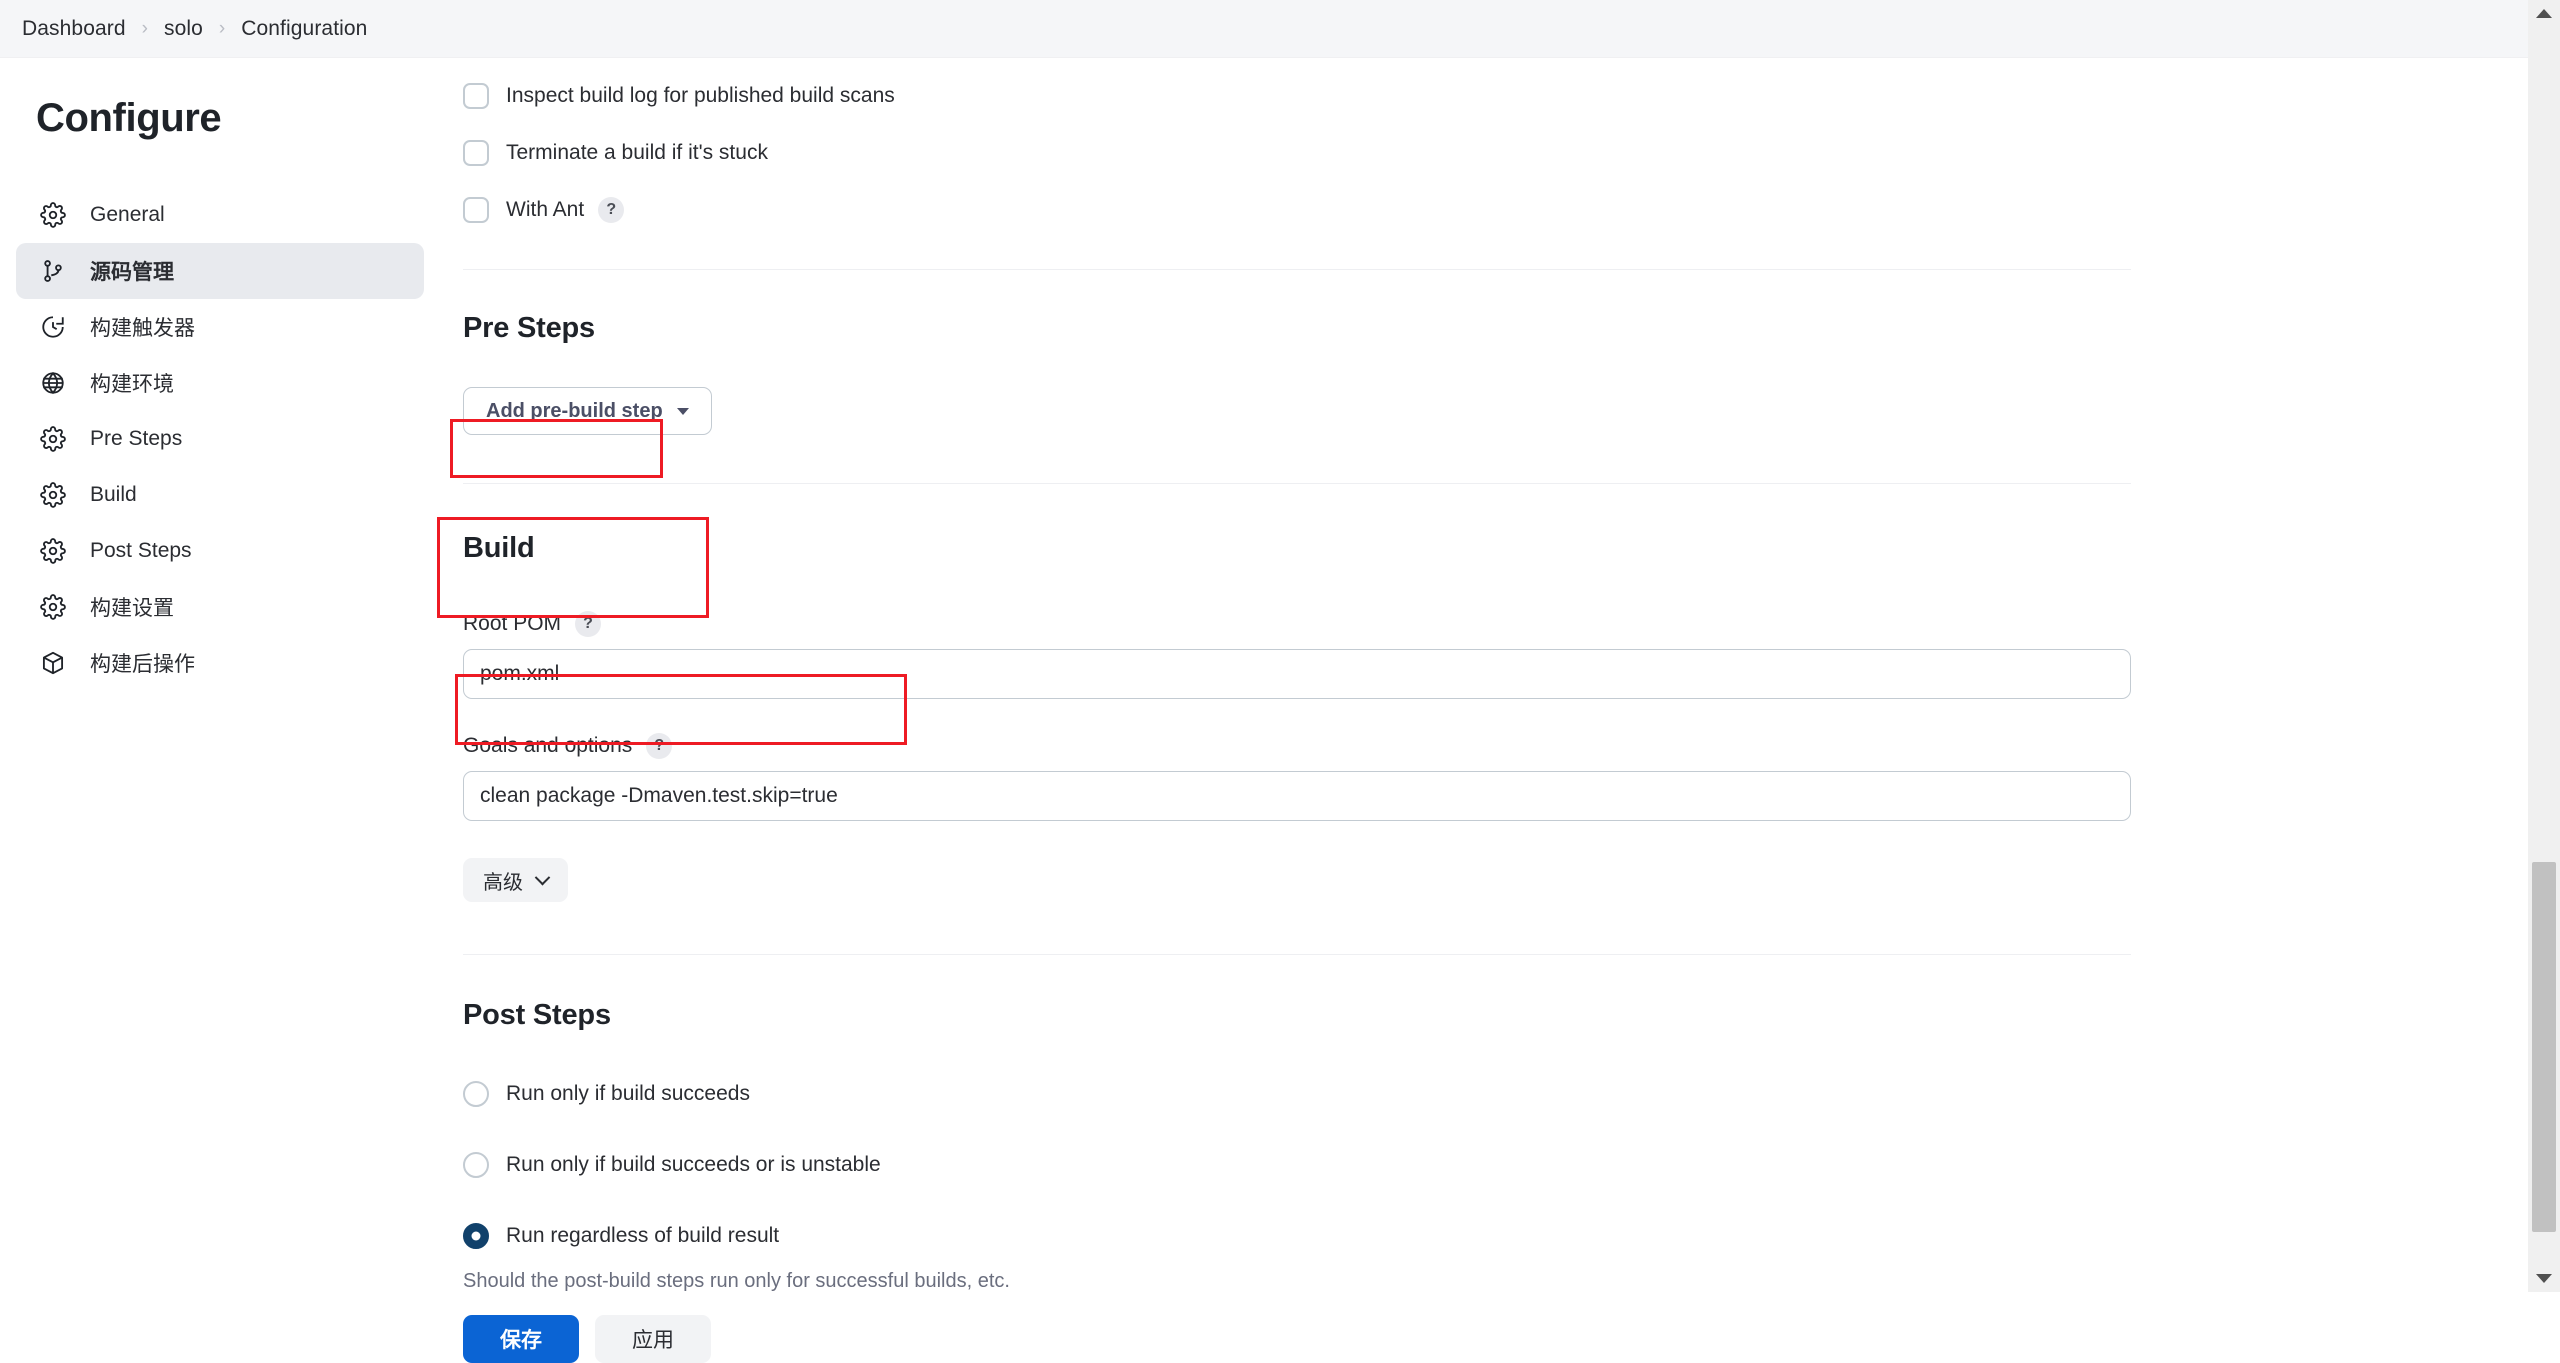 The height and width of the screenshot is (1363, 2560). Describe the element at coordinates (1264, 29) in the screenshot. I see `breadcrumb: Dashboard › solo › Configuration` at that location.